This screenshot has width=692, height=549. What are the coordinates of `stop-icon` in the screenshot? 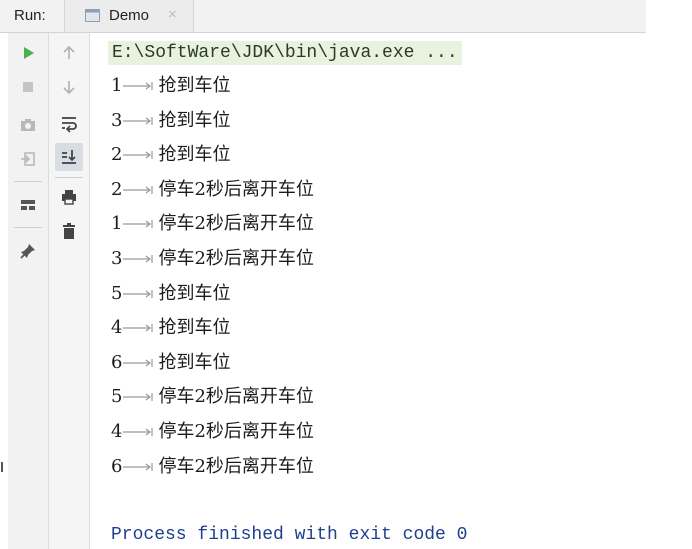 It's located at (28, 87).